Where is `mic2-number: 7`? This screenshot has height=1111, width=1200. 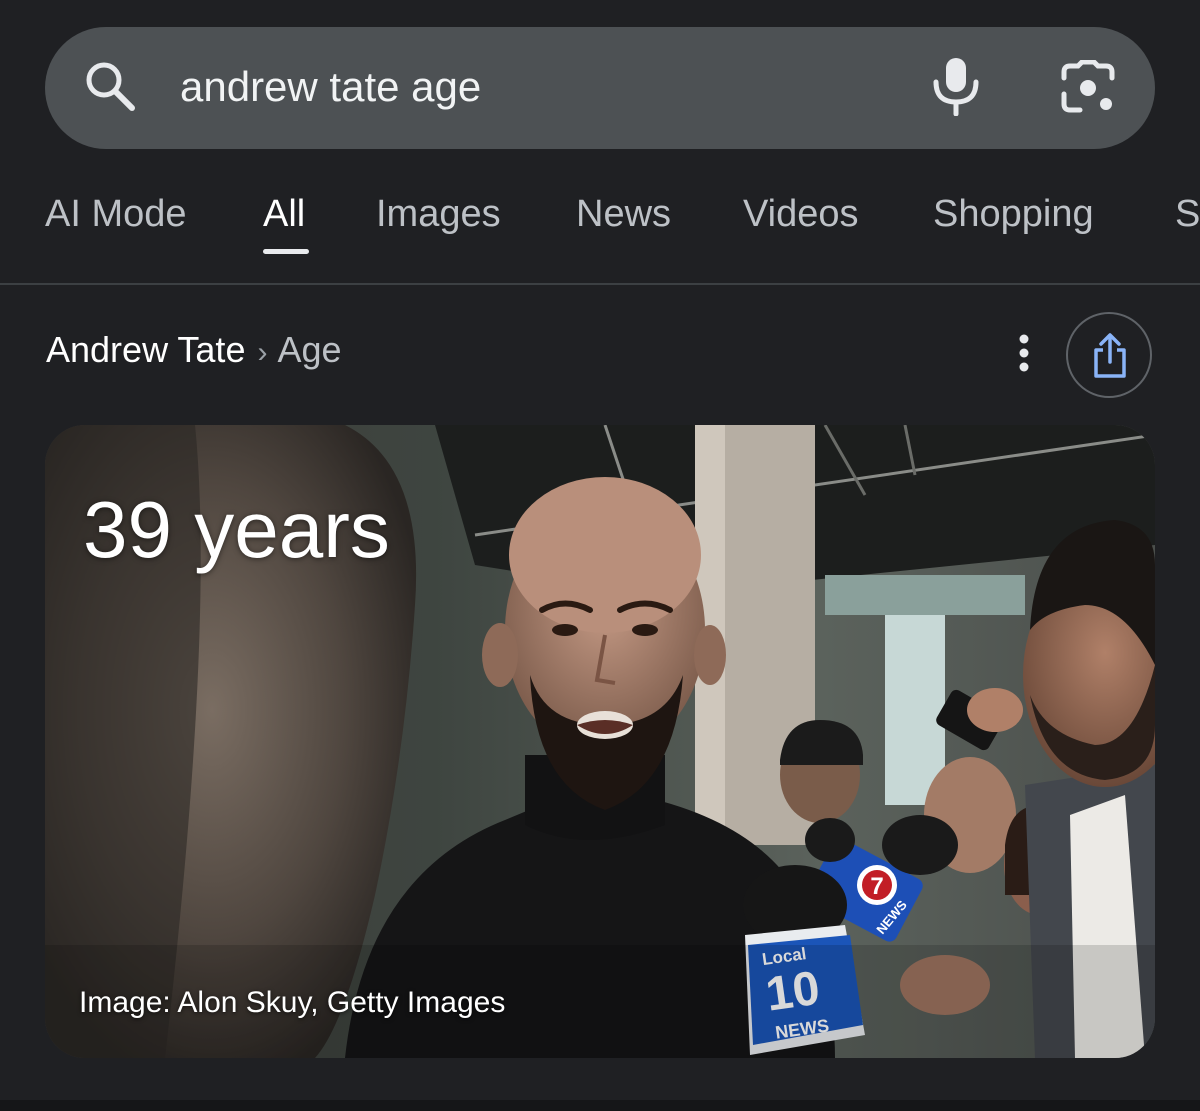 mic2-number: 7 is located at coordinates (876, 886).